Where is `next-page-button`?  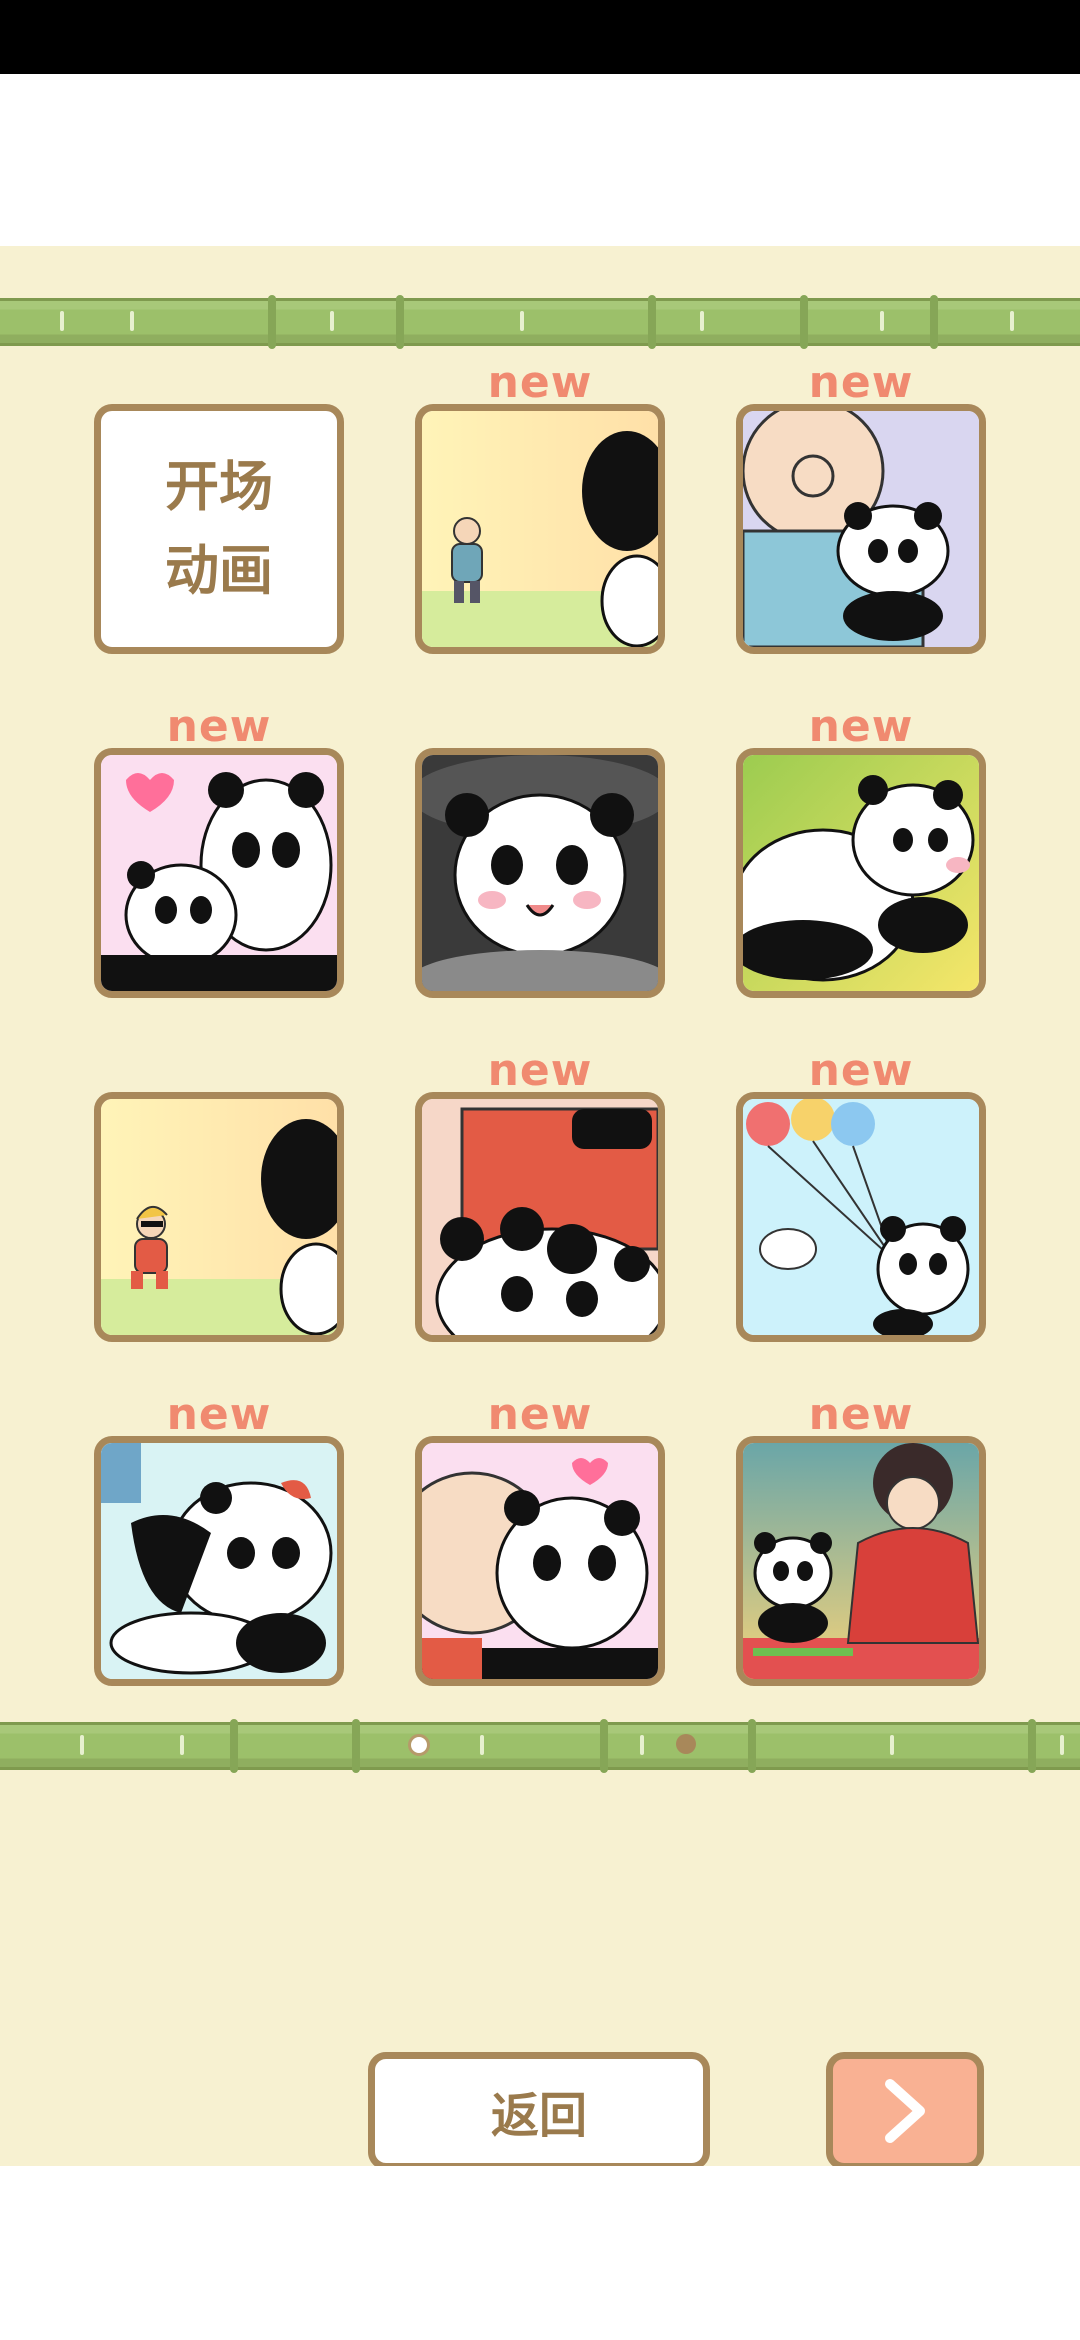
next-page-button is located at coordinates (905, 2111).